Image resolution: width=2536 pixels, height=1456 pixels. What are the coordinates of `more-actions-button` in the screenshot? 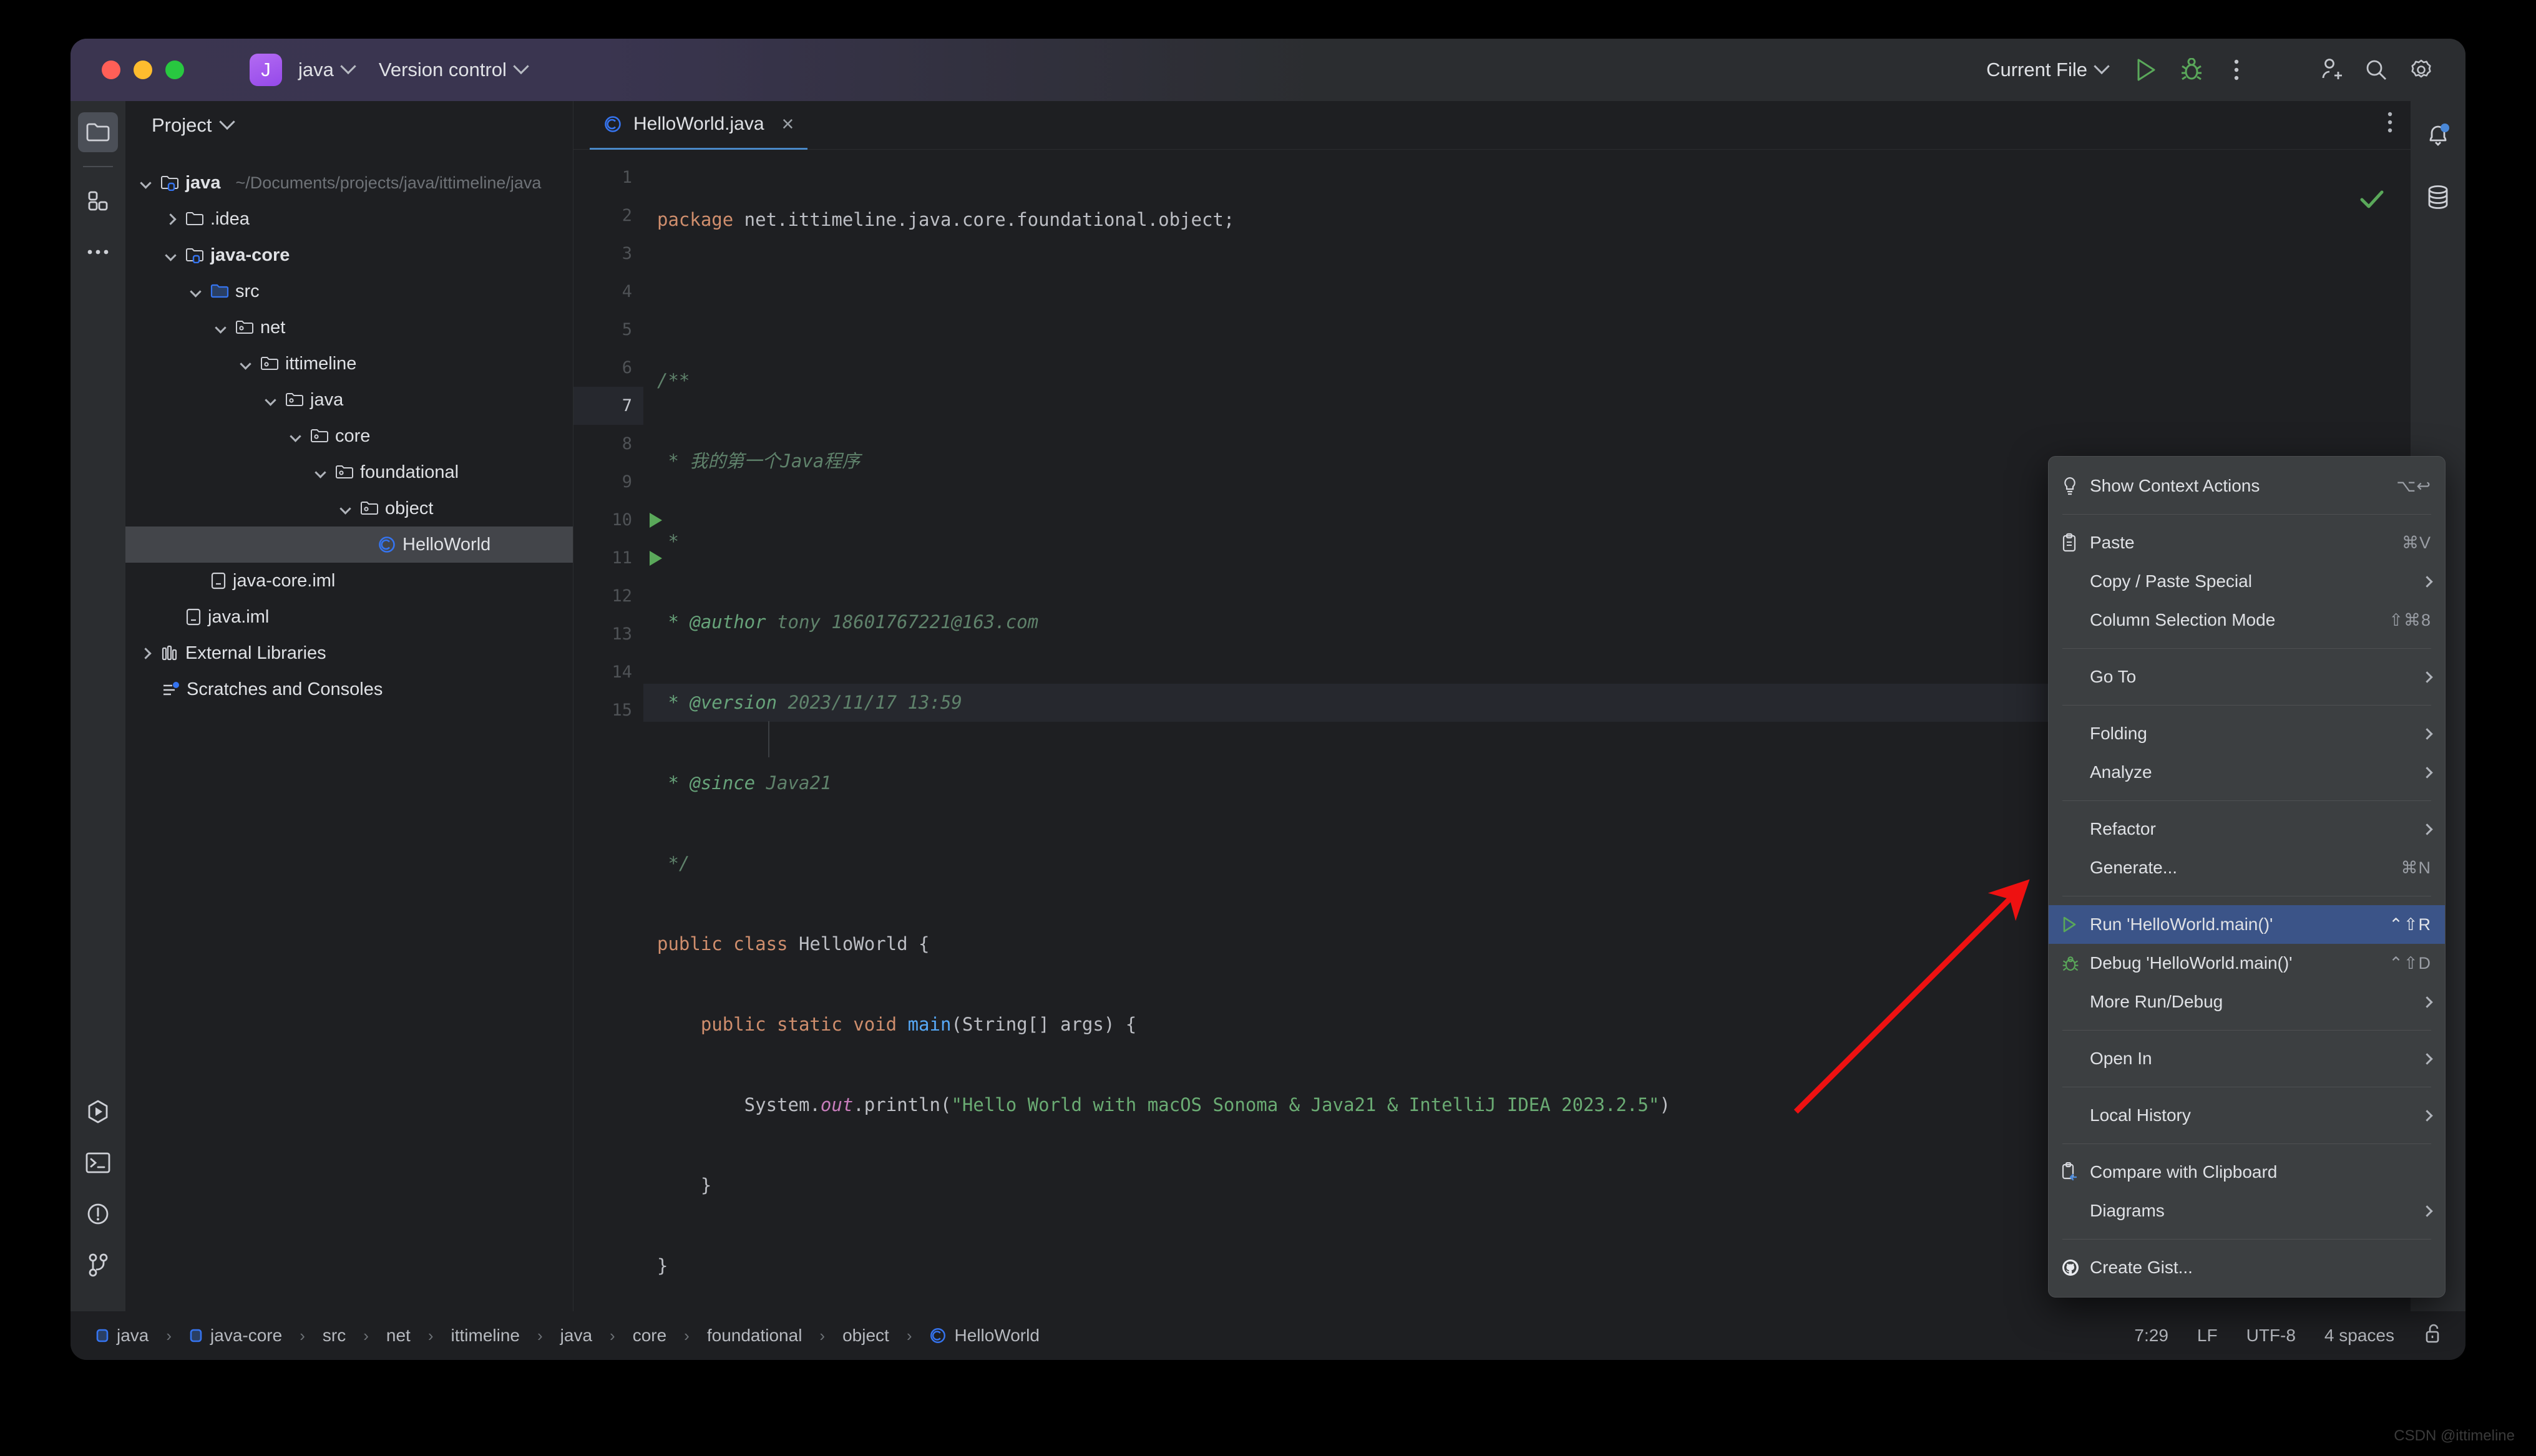 It's located at (2236, 70).